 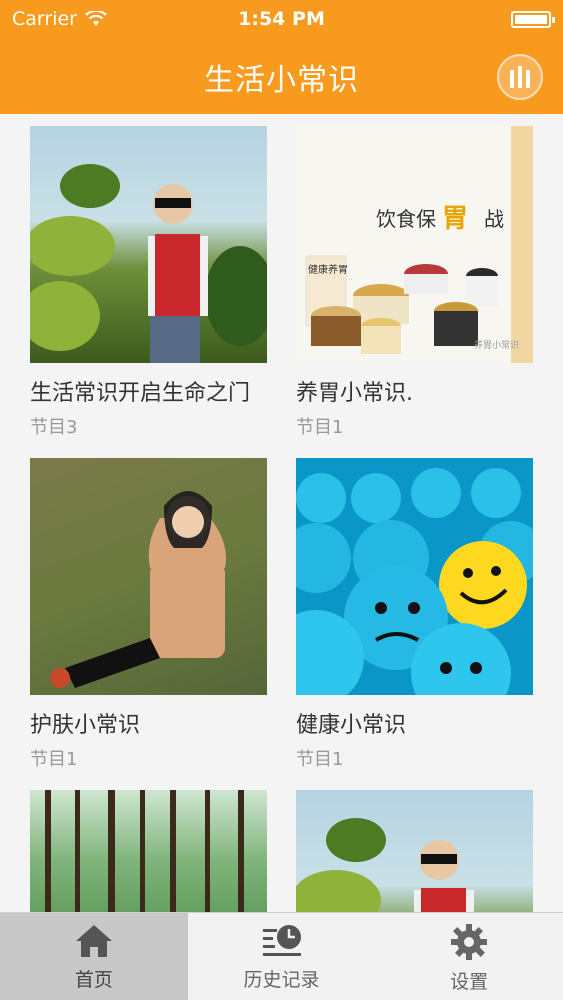 I want to click on tab-label: 设置, so click(x=469, y=982).